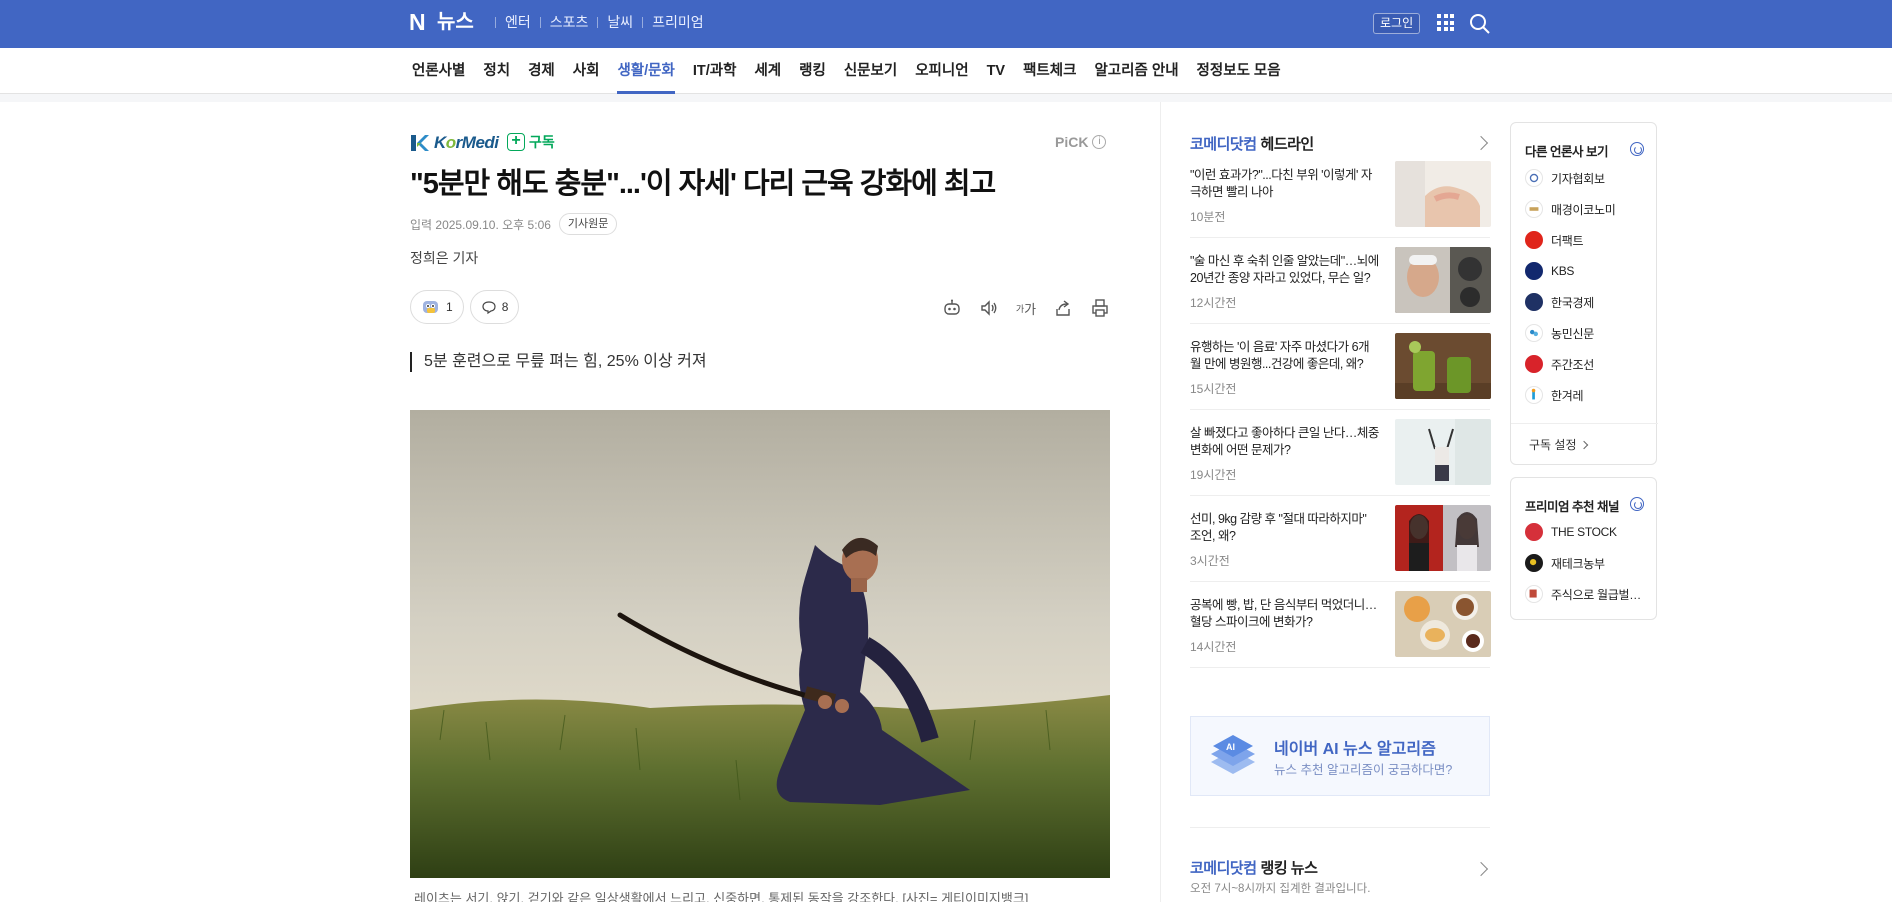 This screenshot has height=902, width=1892. Describe the element at coordinates (1565, 178) in the screenshot. I see `press-item: 기자협회보` at that location.